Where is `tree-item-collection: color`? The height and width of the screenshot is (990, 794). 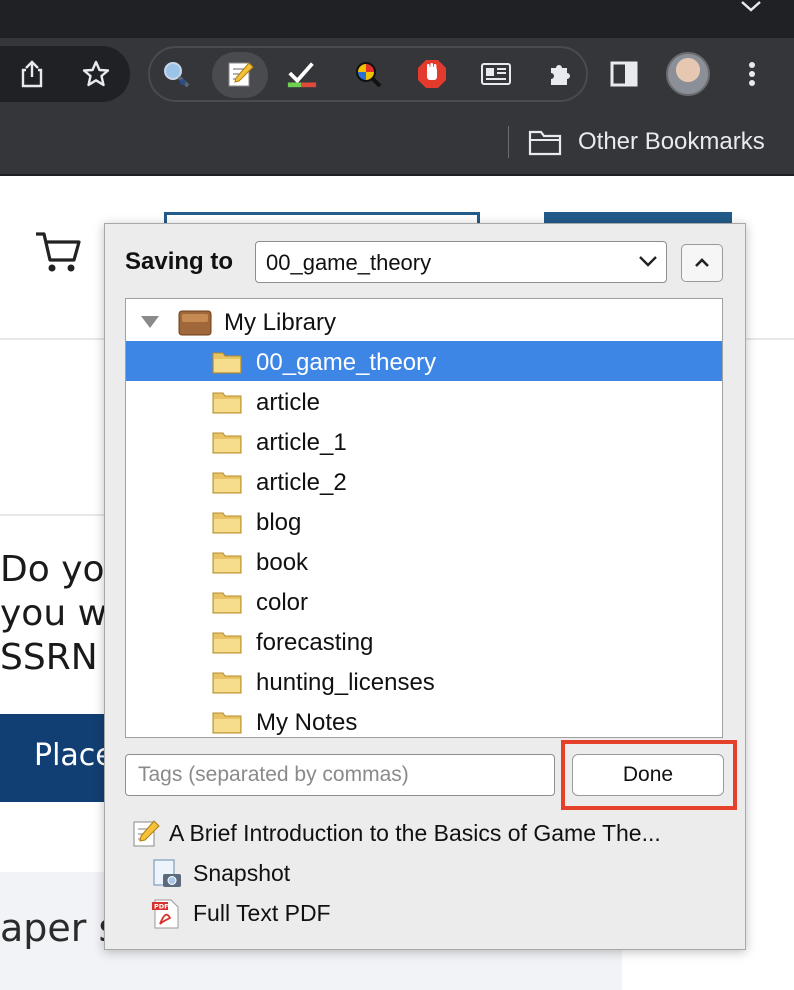
tree-item-collection: color is located at coordinates (424, 601).